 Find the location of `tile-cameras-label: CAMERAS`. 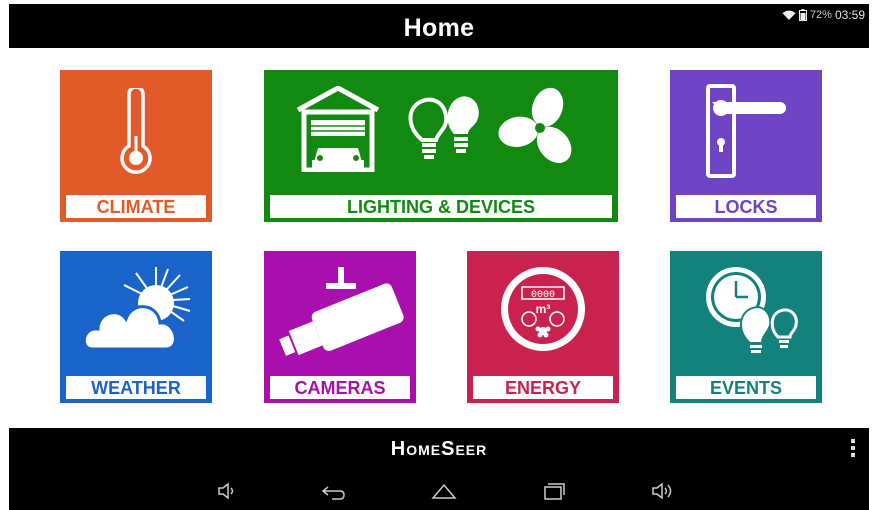

tile-cameras-label: CAMERAS is located at coordinates (340, 387).